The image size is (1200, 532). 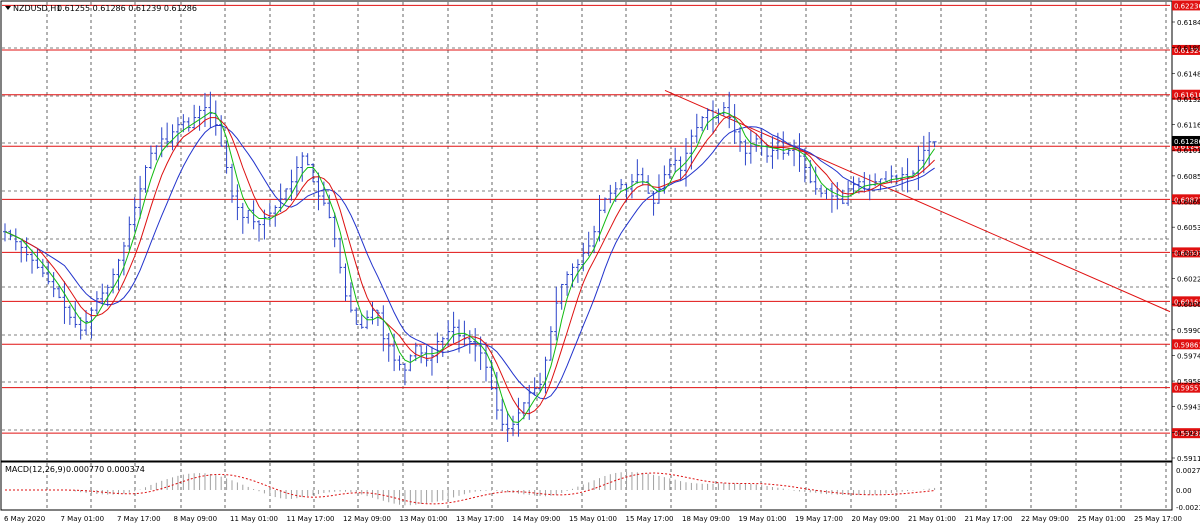 What do you see at coordinates (1188, 126) in the screenshot?
I see `price-tick-4: 0.61165` at bounding box center [1188, 126].